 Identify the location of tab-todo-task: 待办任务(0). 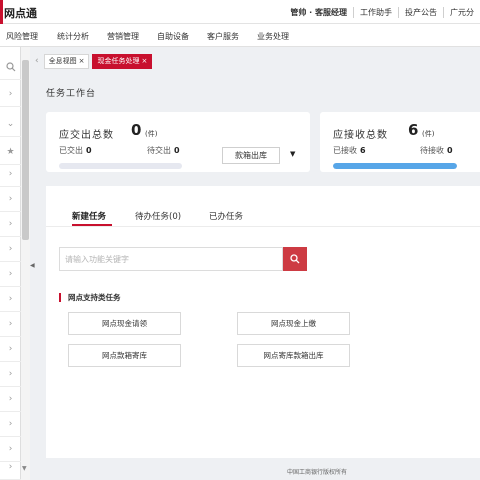
(158, 216).